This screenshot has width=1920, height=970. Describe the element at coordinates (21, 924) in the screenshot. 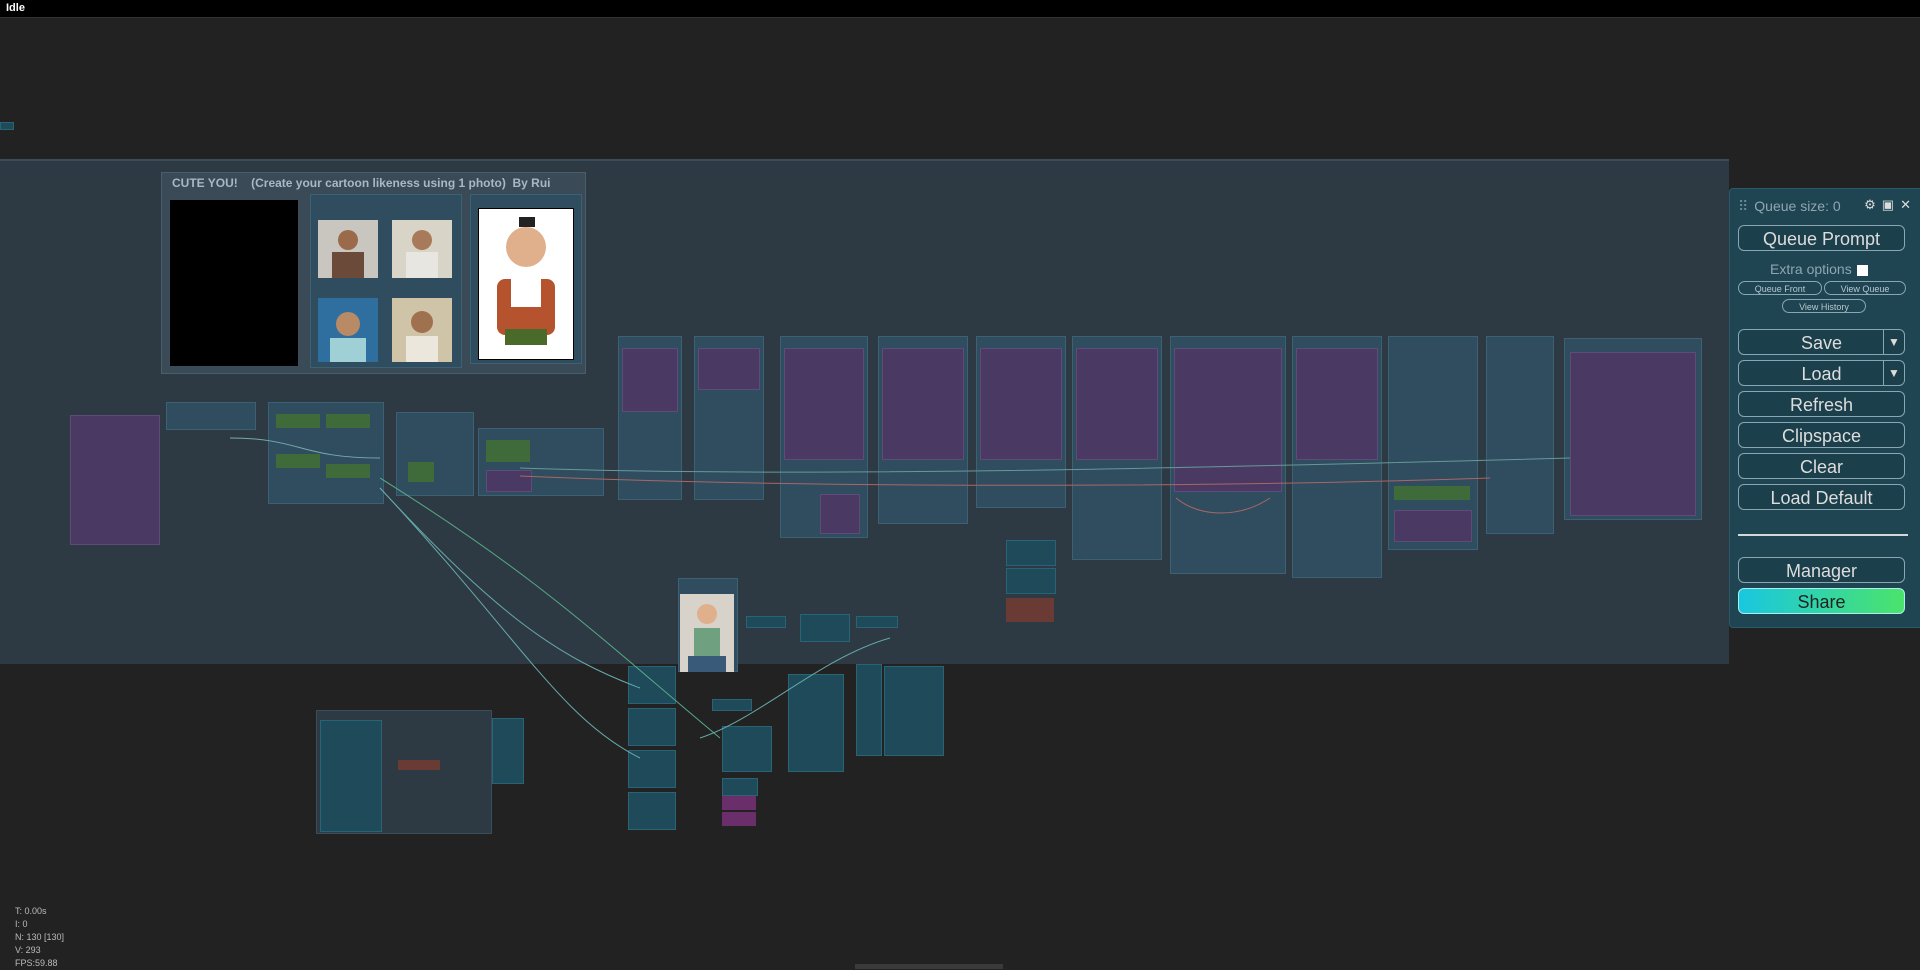

I see `stat-iterations: I: 0` at that location.